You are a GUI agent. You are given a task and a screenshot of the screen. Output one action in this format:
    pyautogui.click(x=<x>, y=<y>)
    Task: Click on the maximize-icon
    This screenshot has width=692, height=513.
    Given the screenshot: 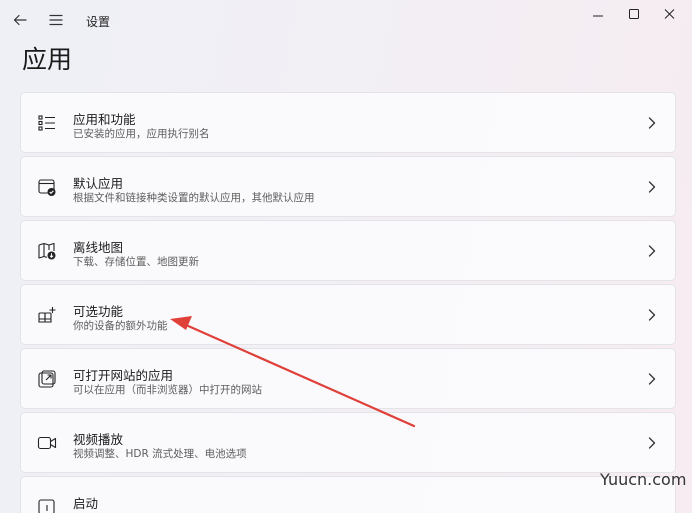 What is the action you would take?
    pyautogui.click(x=634, y=14)
    